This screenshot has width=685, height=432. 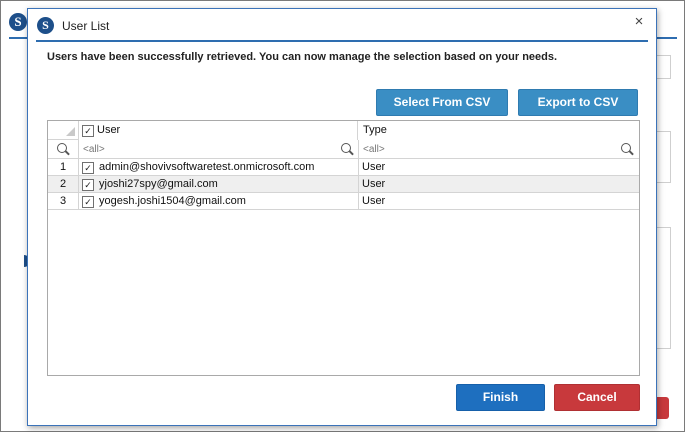 What do you see at coordinates (500, 397) in the screenshot?
I see `finish-button: Finish` at bounding box center [500, 397].